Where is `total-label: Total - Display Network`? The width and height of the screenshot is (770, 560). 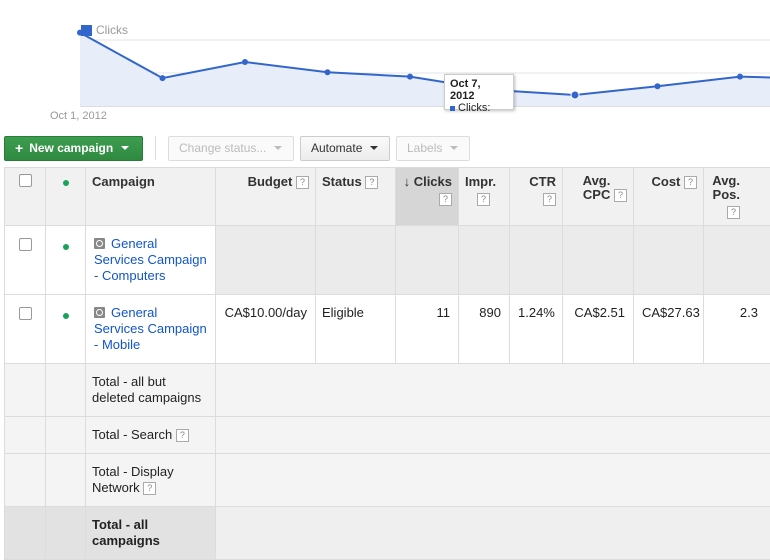
total-label: Total - Display Network is located at coordinates (133, 479).